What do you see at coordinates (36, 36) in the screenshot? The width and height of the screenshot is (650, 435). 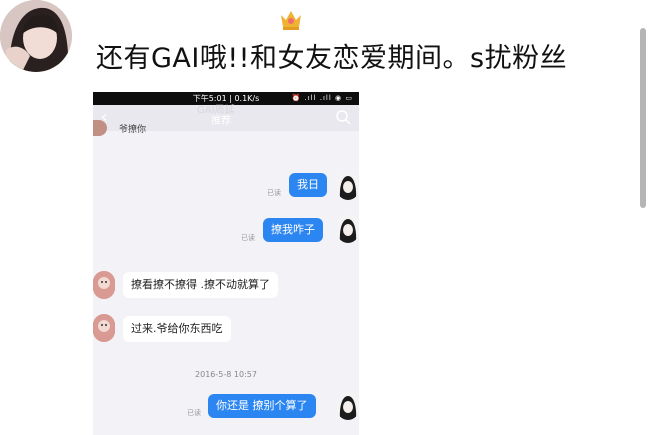 I see `user-avatar` at bounding box center [36, 36].